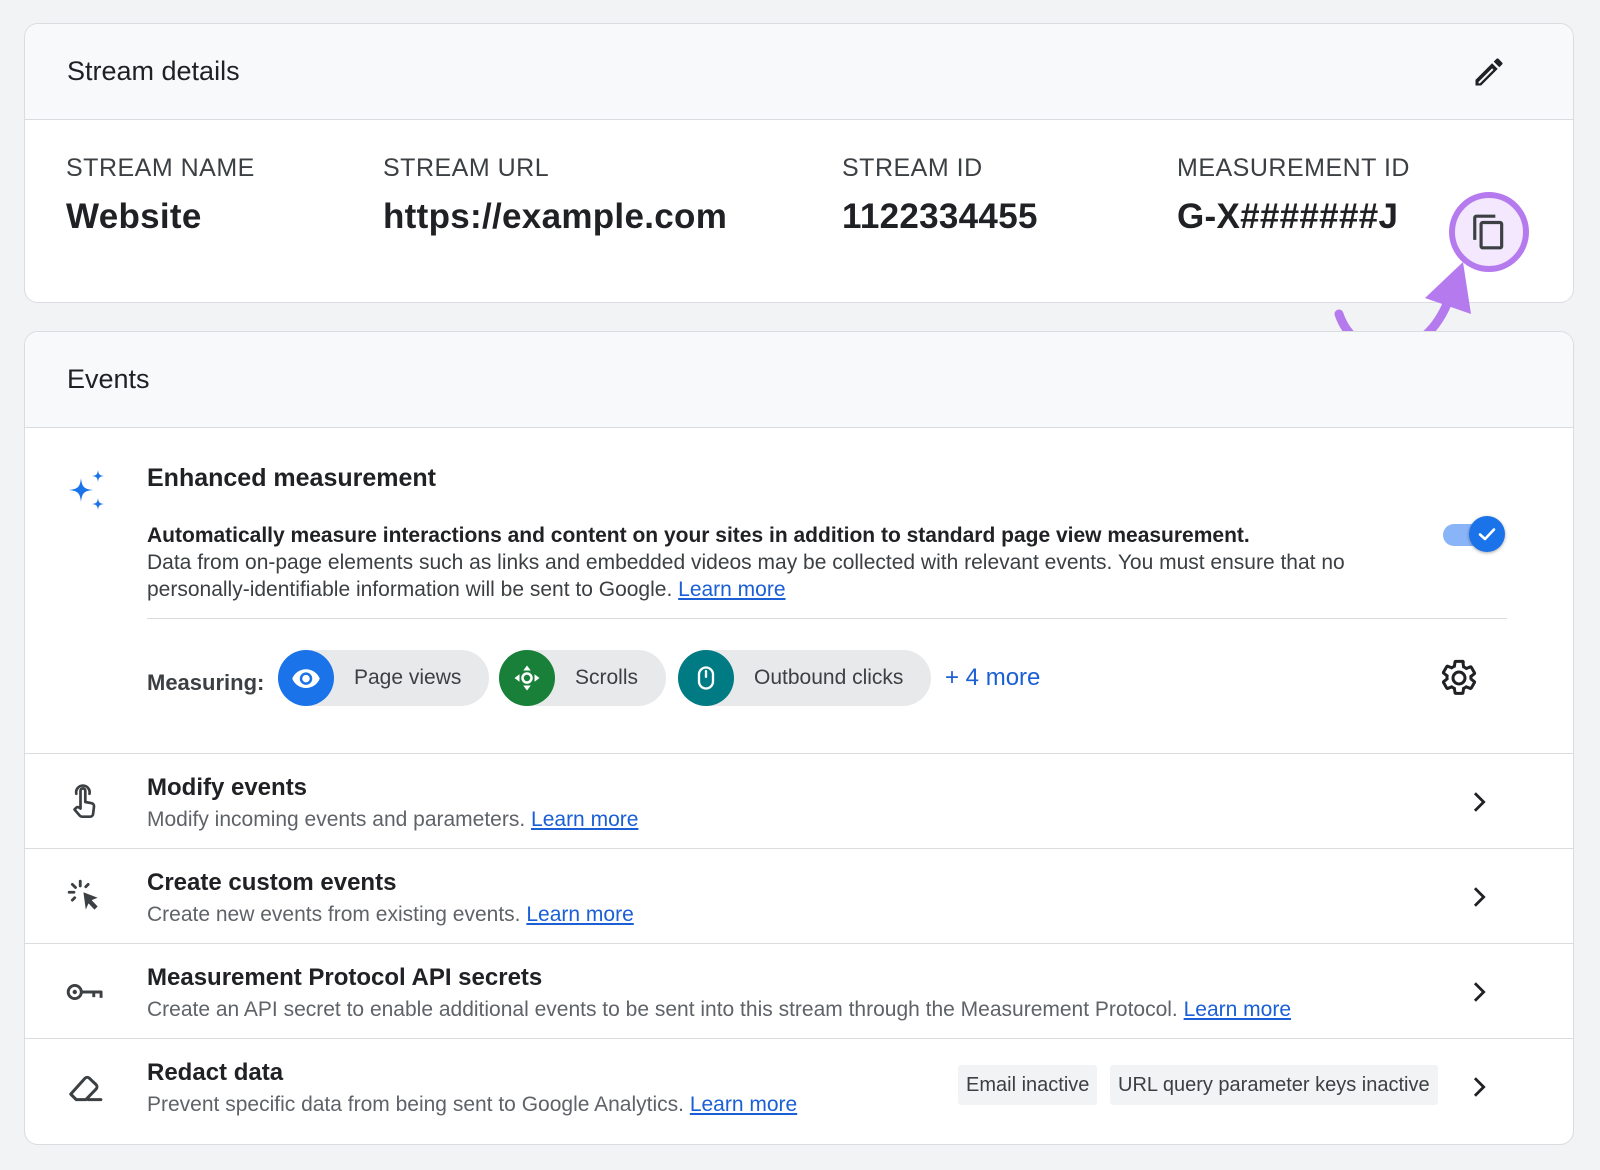 The width and height of the screenshot is (1600, 1170). What do you see at coordinates (940, 195) in the screenshot?
I see `stream-id-field: STREAM ID 1122334455` at bounding box center [940, 195].